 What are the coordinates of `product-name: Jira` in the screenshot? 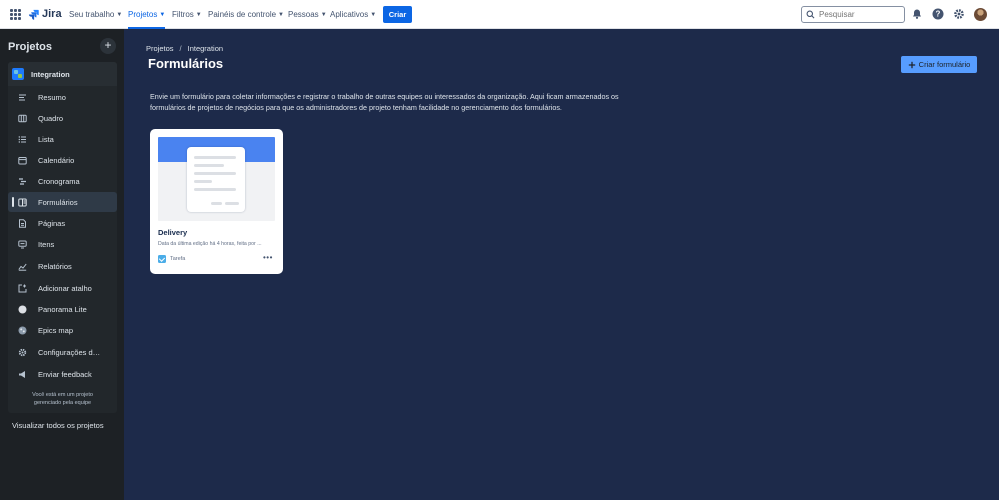 It's located at (52, 14).